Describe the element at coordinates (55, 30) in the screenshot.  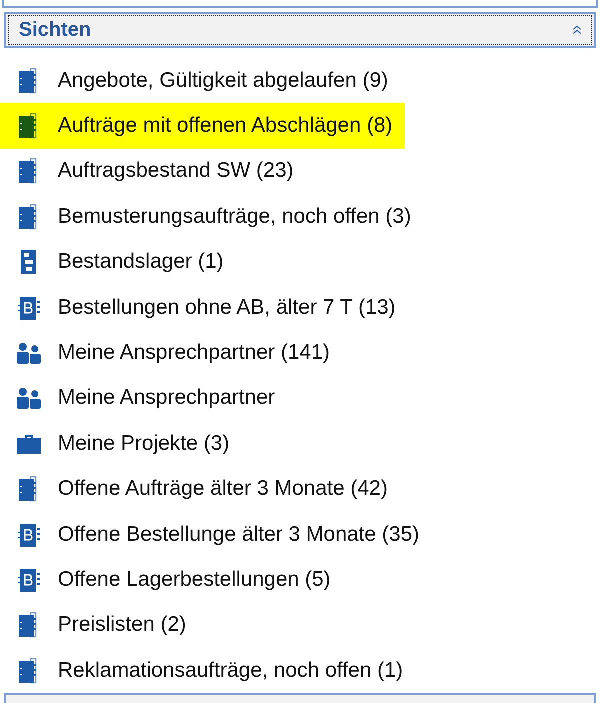
I see `panel-title: Sichten` at that location.